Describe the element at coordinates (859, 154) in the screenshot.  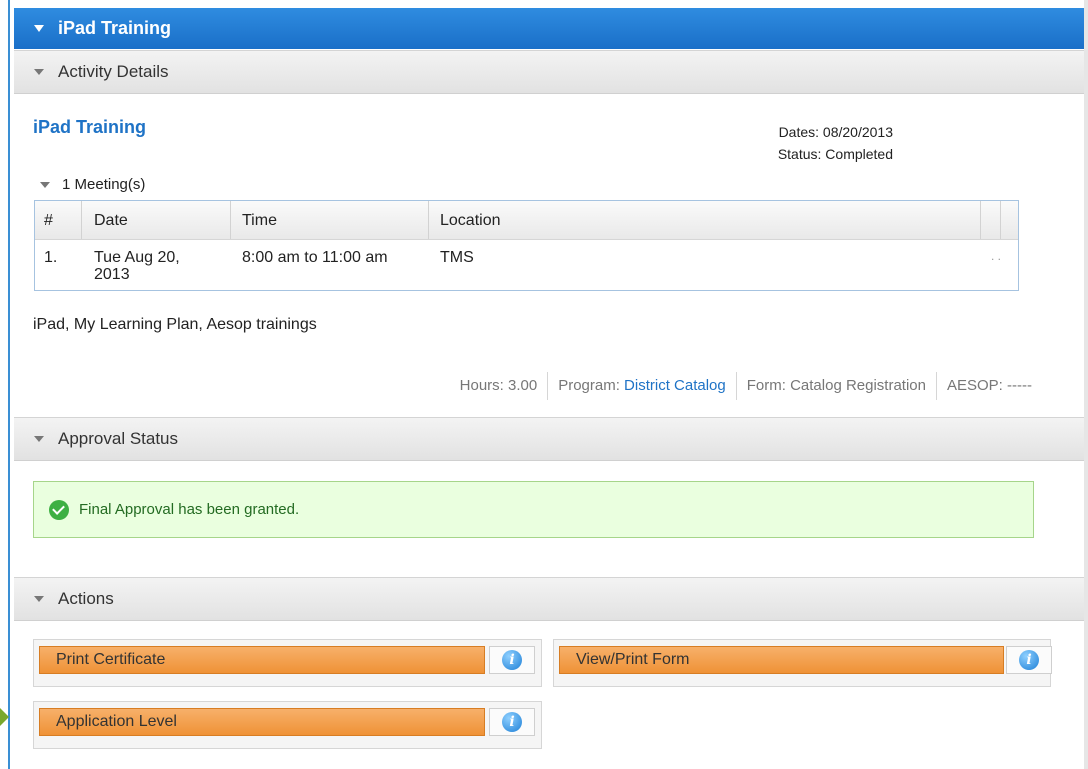
I see `status-value: Completed` at that location.